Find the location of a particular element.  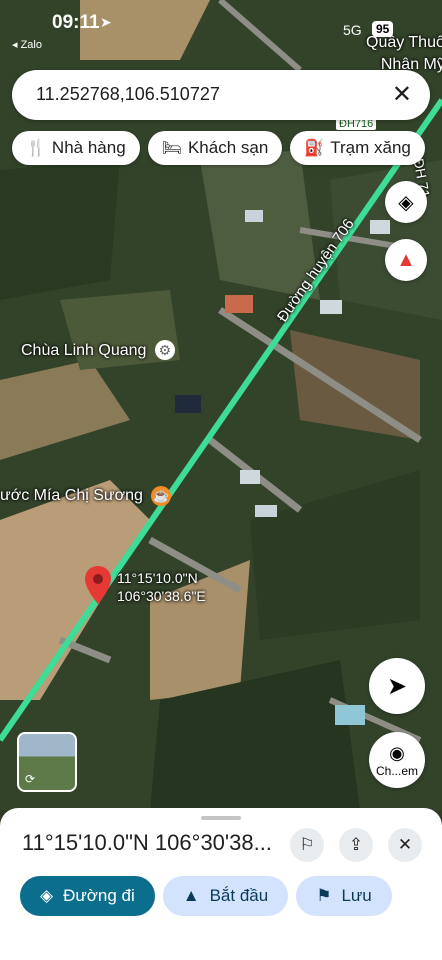

battery-indicator: 95 is located at coordinates (383, 29).